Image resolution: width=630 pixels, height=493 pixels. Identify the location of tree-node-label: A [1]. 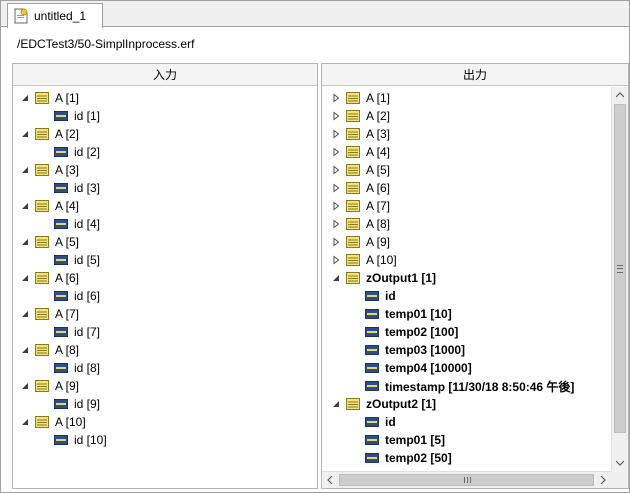
(67, 98).